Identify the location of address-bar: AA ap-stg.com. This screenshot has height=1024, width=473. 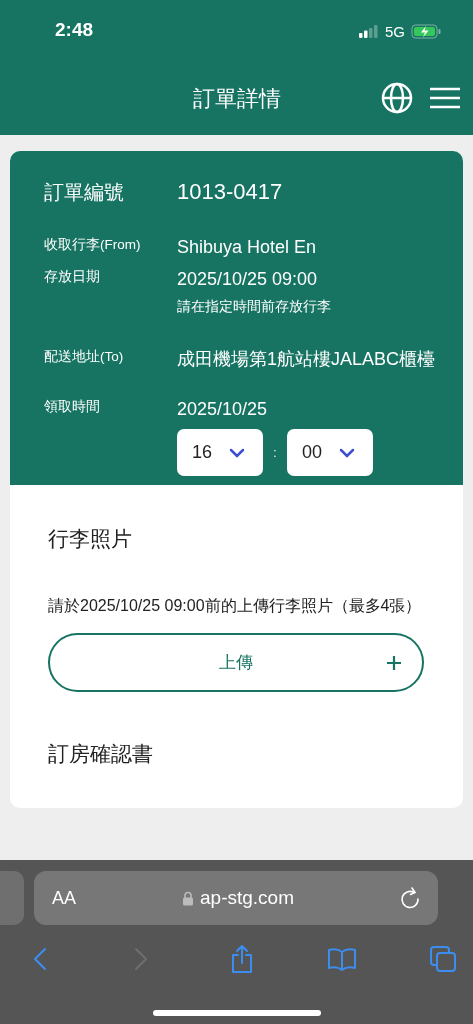
(236, 898).